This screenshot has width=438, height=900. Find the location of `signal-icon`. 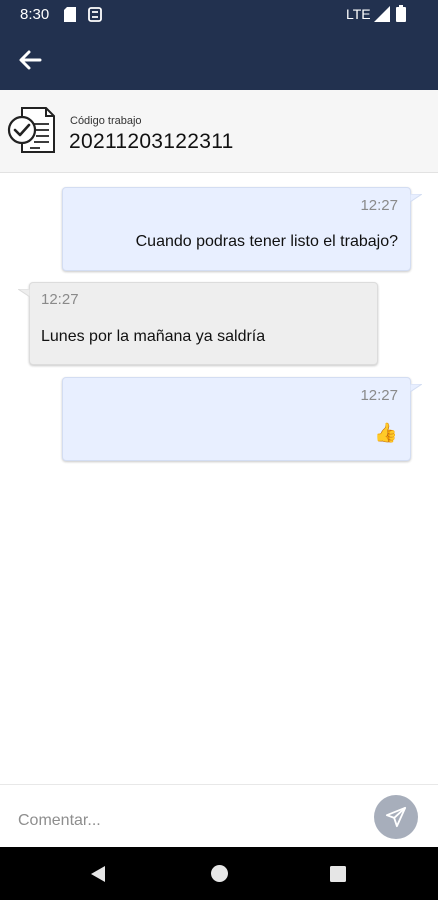

signal-icon is located at coordinates (382, 14).